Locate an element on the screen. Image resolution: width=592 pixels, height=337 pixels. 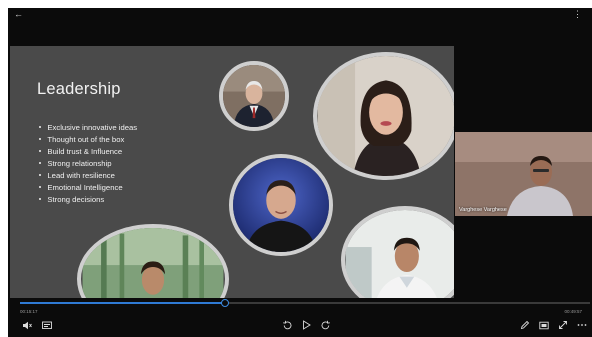
progress-bar is located at coordinates (305, 303).